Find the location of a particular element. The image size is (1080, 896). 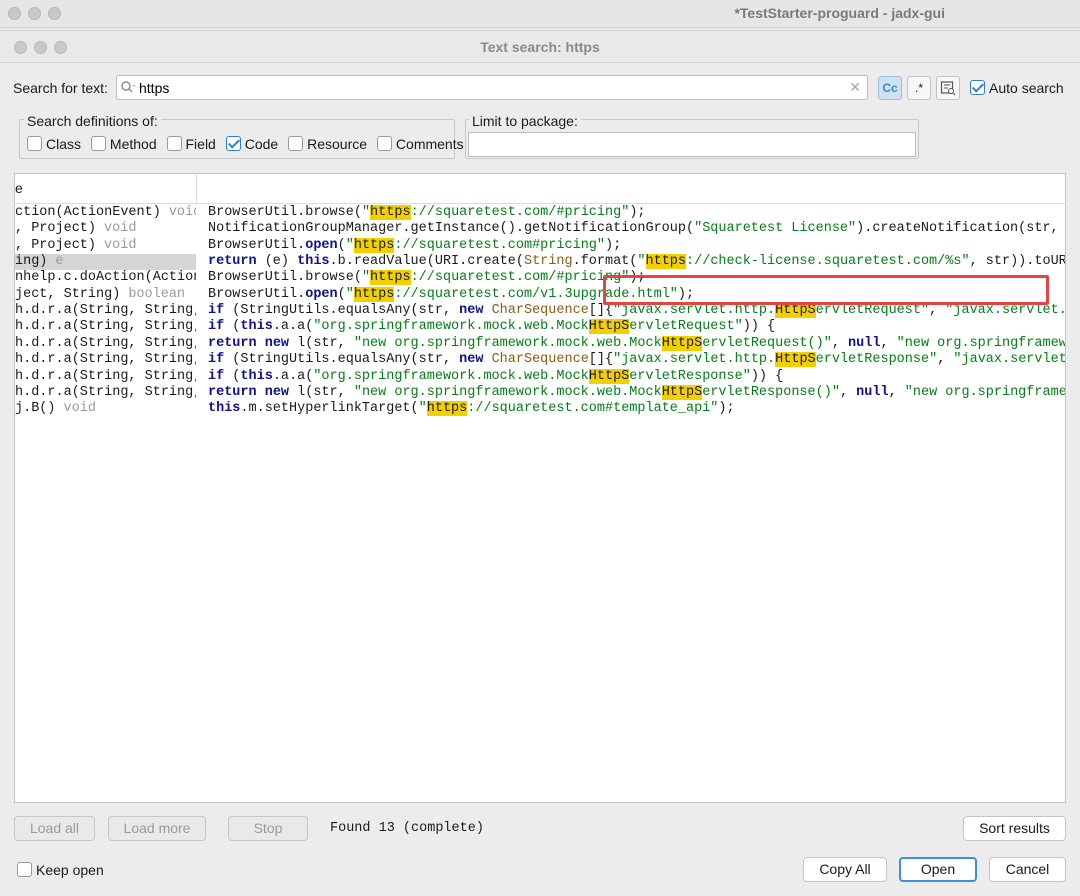

dialog-titlebar: Text search: https is located at coordinates (540, 47).